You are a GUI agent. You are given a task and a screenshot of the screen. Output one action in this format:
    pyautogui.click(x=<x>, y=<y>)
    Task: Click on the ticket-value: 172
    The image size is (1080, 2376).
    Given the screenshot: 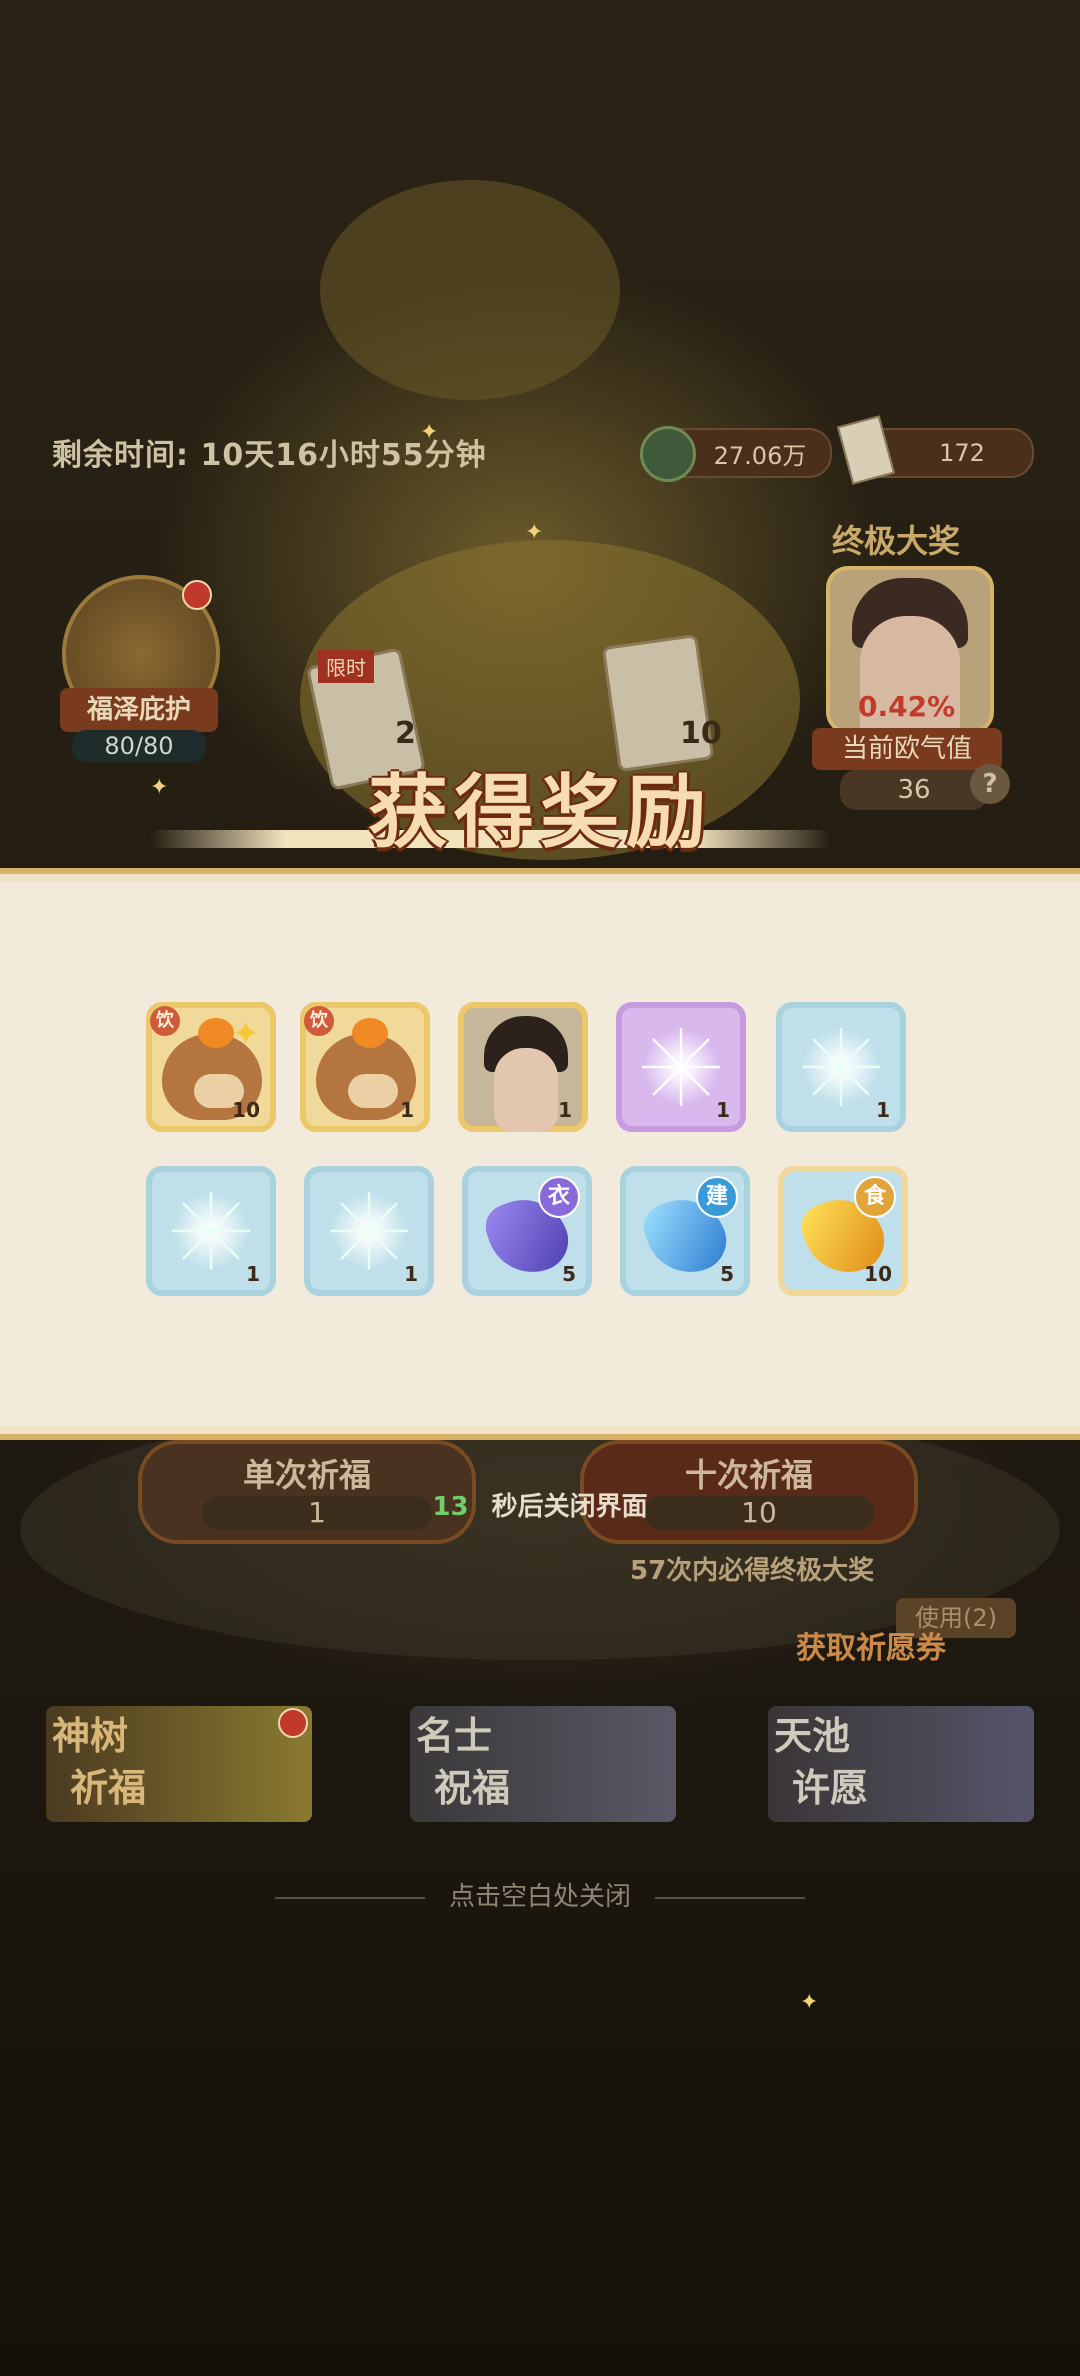 What is the action you would take?
    pyautogui.click(x=962, y=453)
    